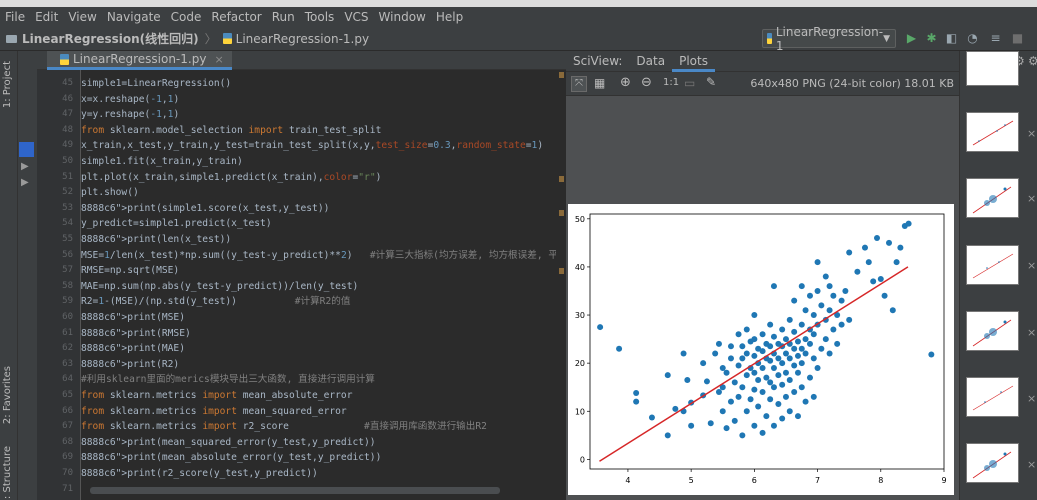 The image size is (1037, 500). I want to click on menu-vcs: VCS, so click(356, 17).